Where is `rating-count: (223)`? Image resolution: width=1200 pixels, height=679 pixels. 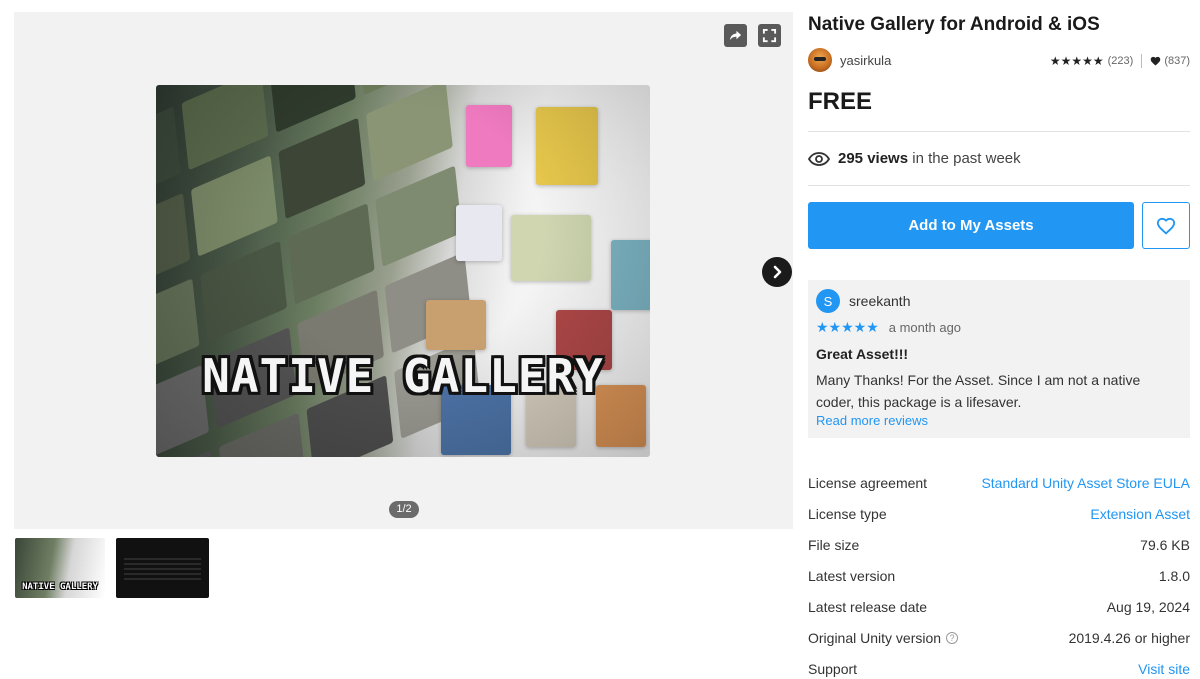 rating-count: (223) is located at coordinates (1121, 61).